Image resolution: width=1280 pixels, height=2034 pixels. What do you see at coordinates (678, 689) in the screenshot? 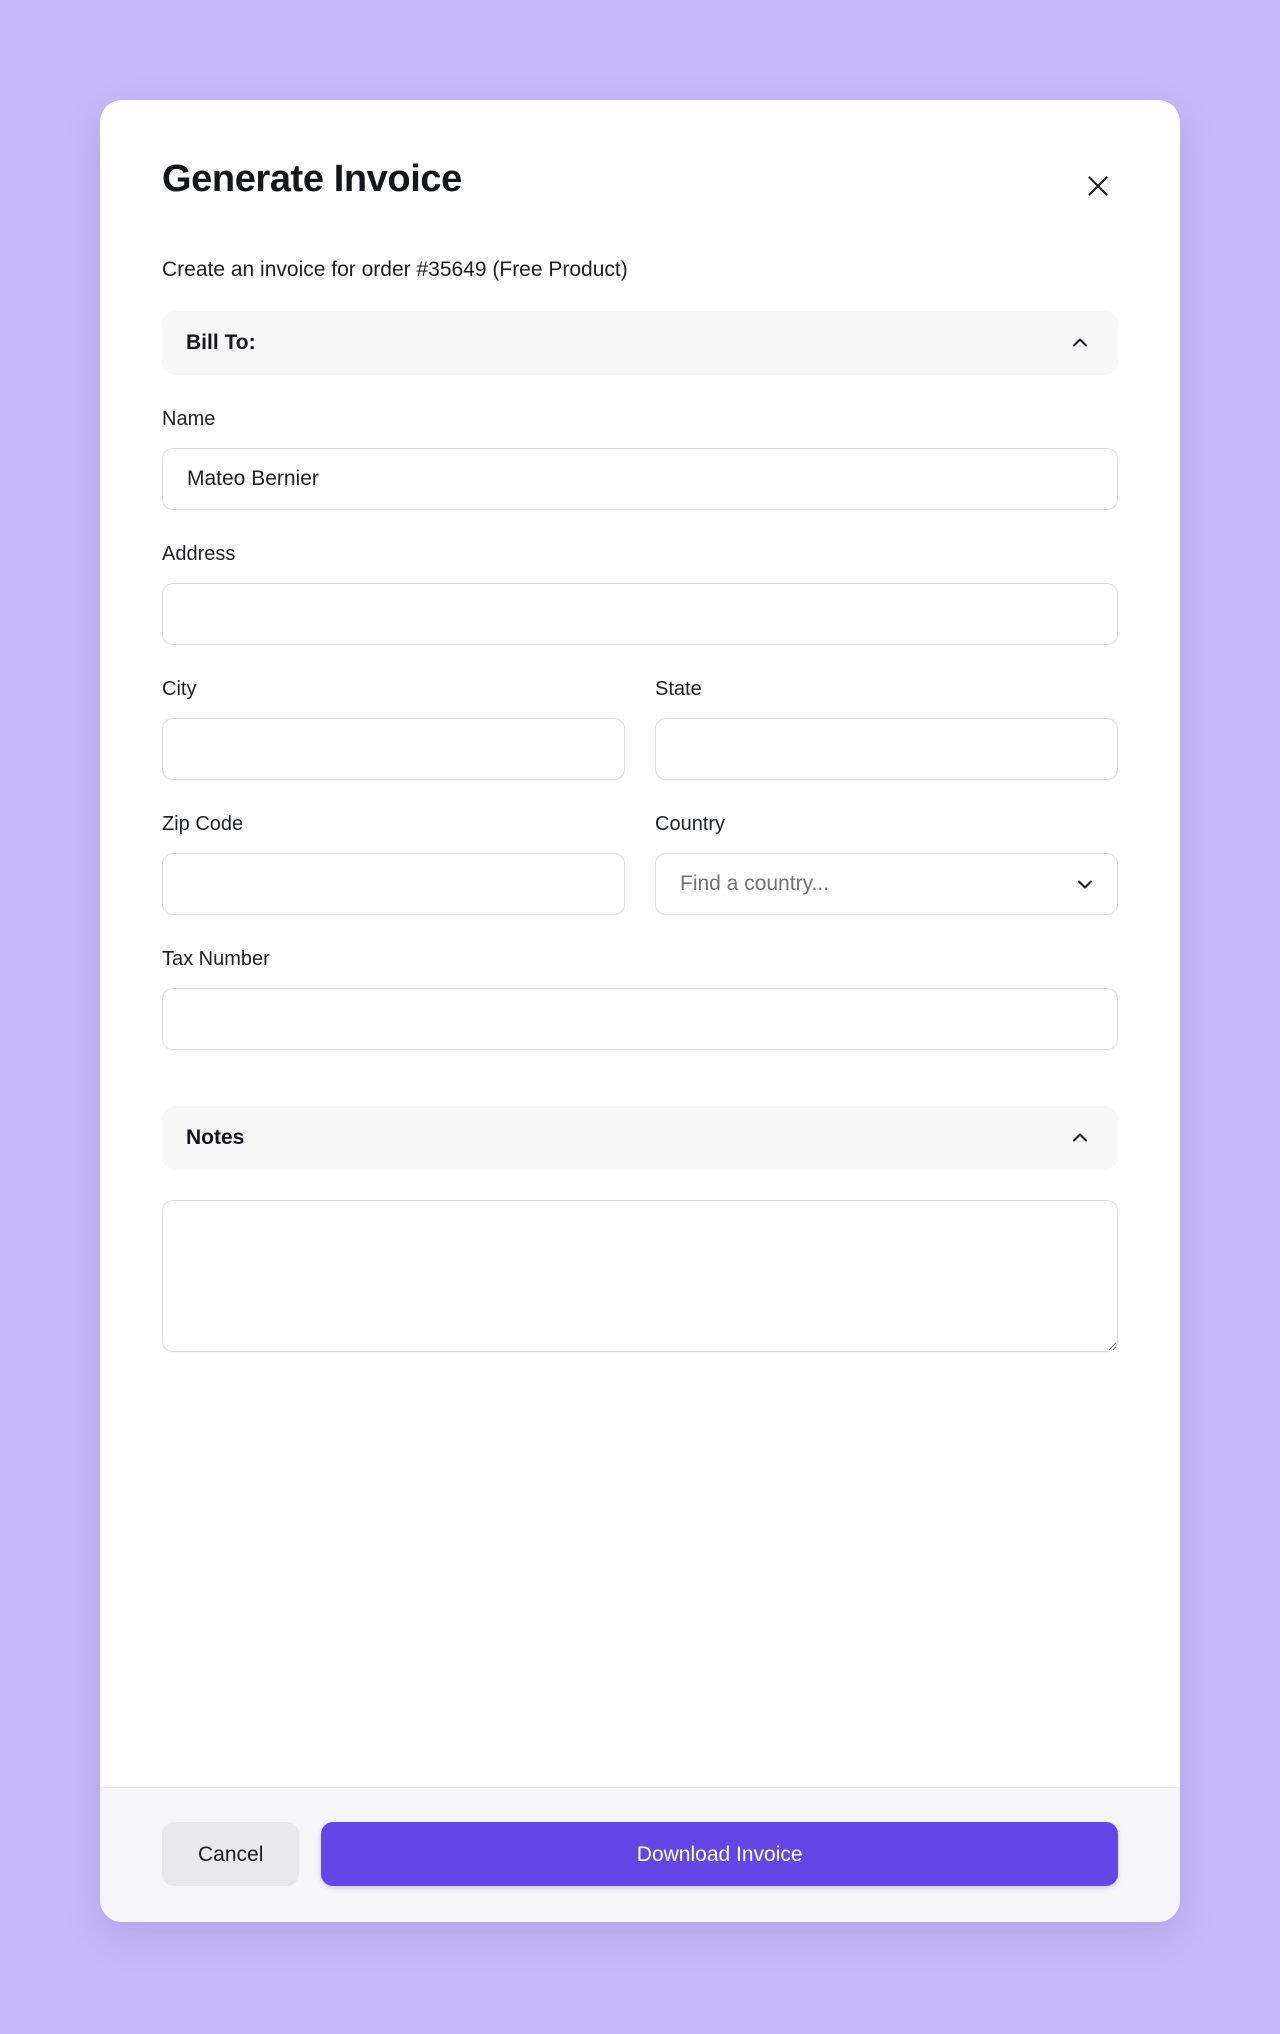
I see `field-label-state: State` at bounding box center [678, 689].